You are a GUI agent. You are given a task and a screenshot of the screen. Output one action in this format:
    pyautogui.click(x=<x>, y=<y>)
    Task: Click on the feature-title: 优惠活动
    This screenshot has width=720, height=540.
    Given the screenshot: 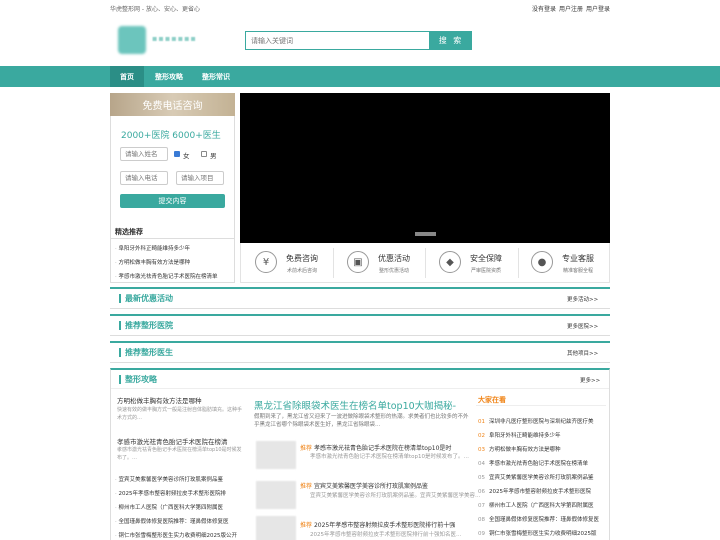 What is the action you would take?
    pyautogui.click(x=394, y=258)
    